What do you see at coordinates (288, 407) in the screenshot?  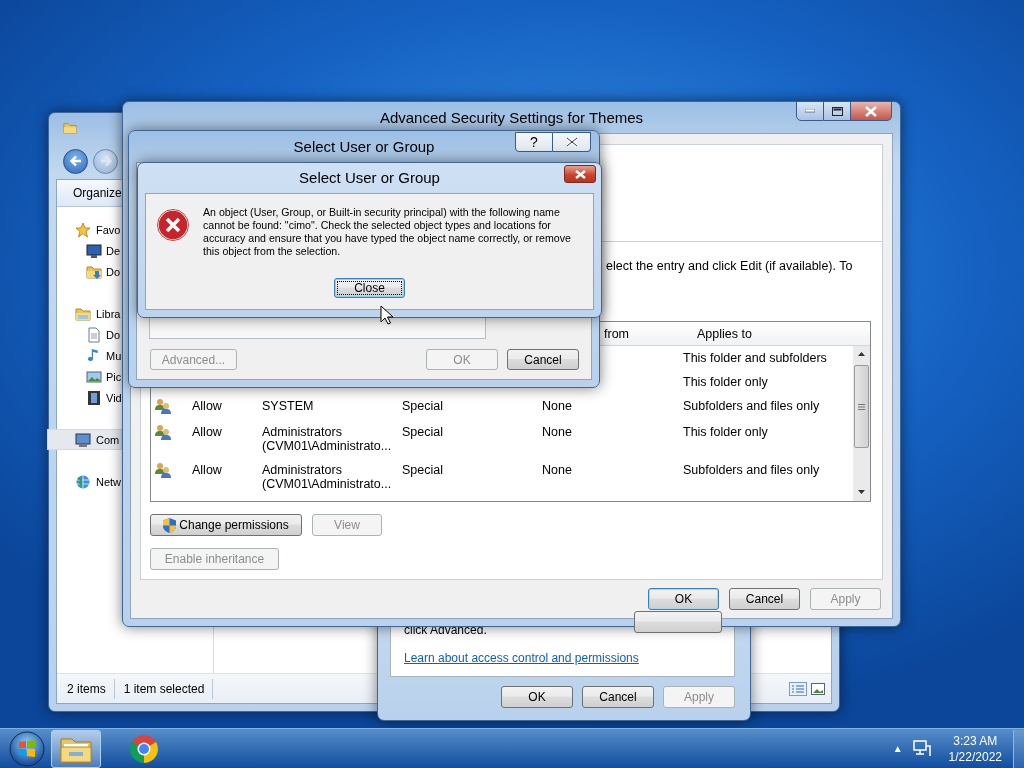 I see `table-cell-text: SYSTEM` at bounding box center [288, 407].